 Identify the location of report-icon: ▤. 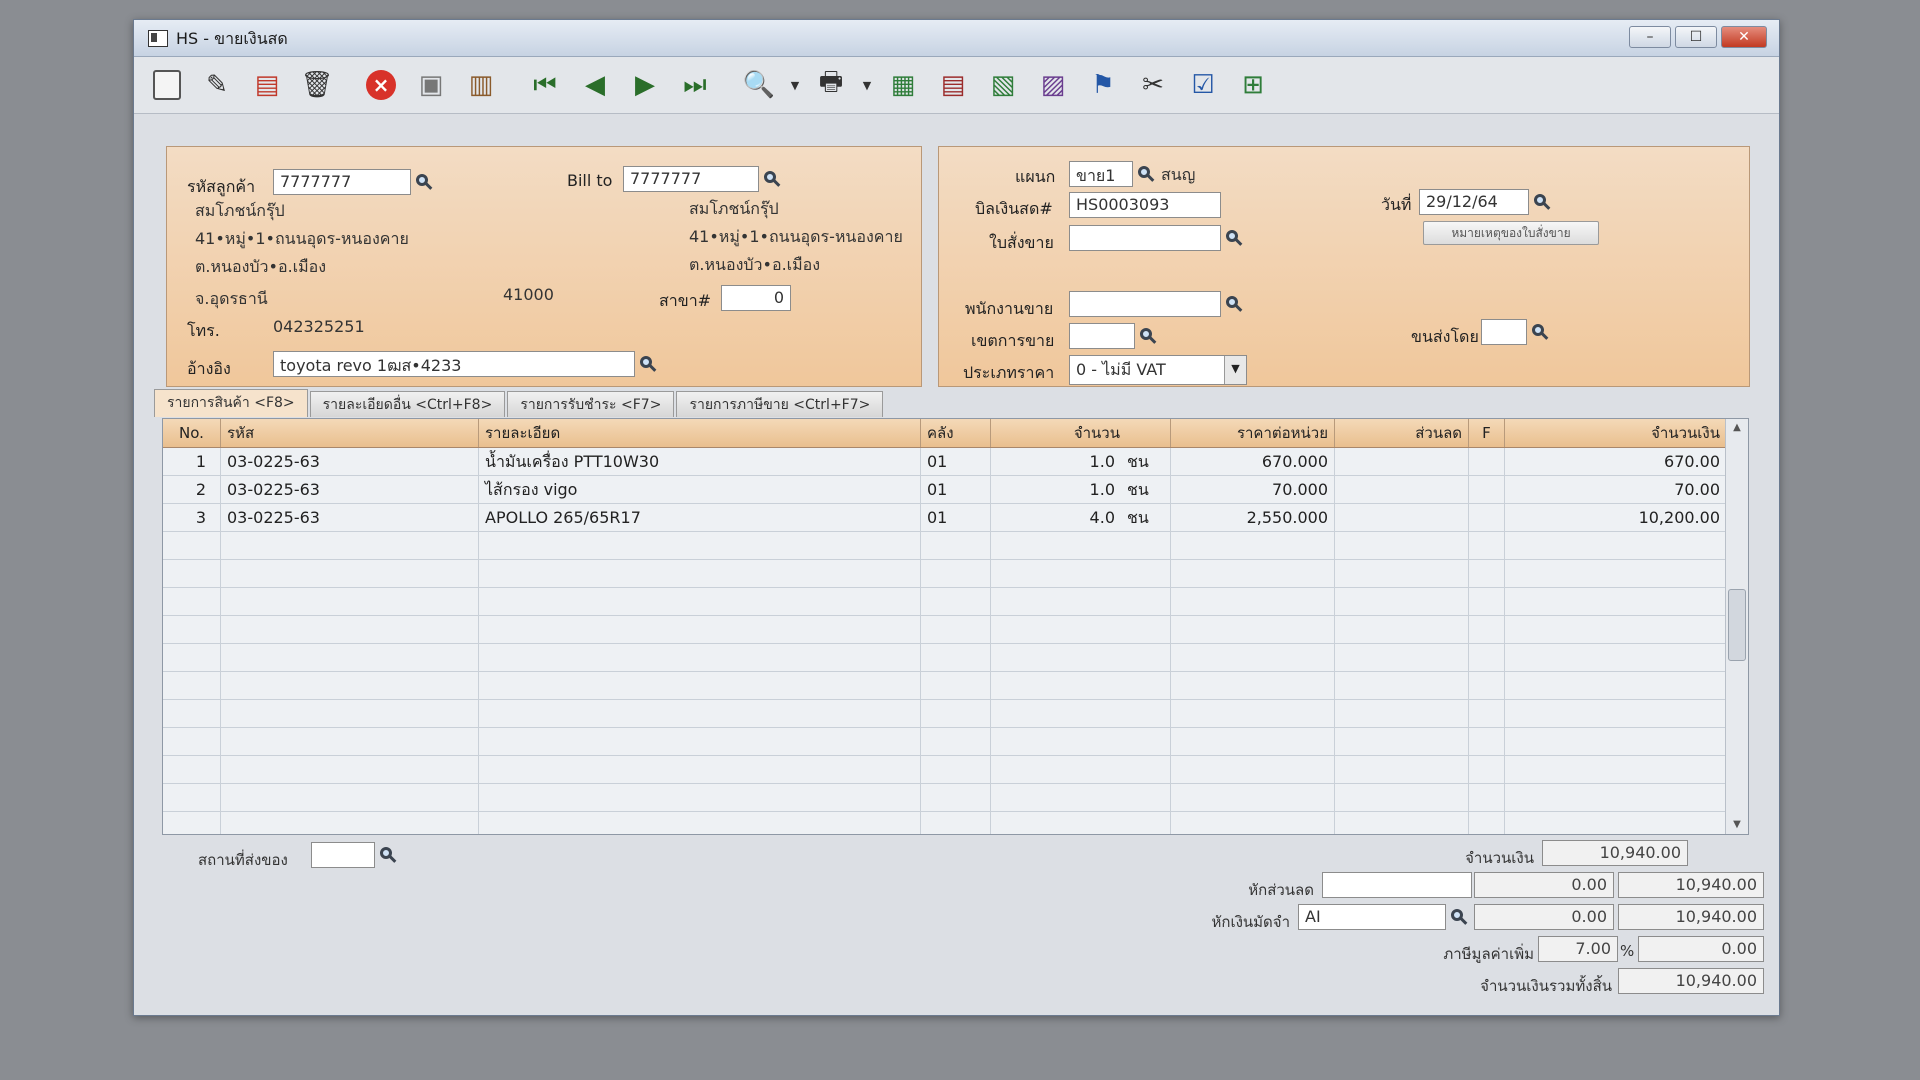
(953, 85).